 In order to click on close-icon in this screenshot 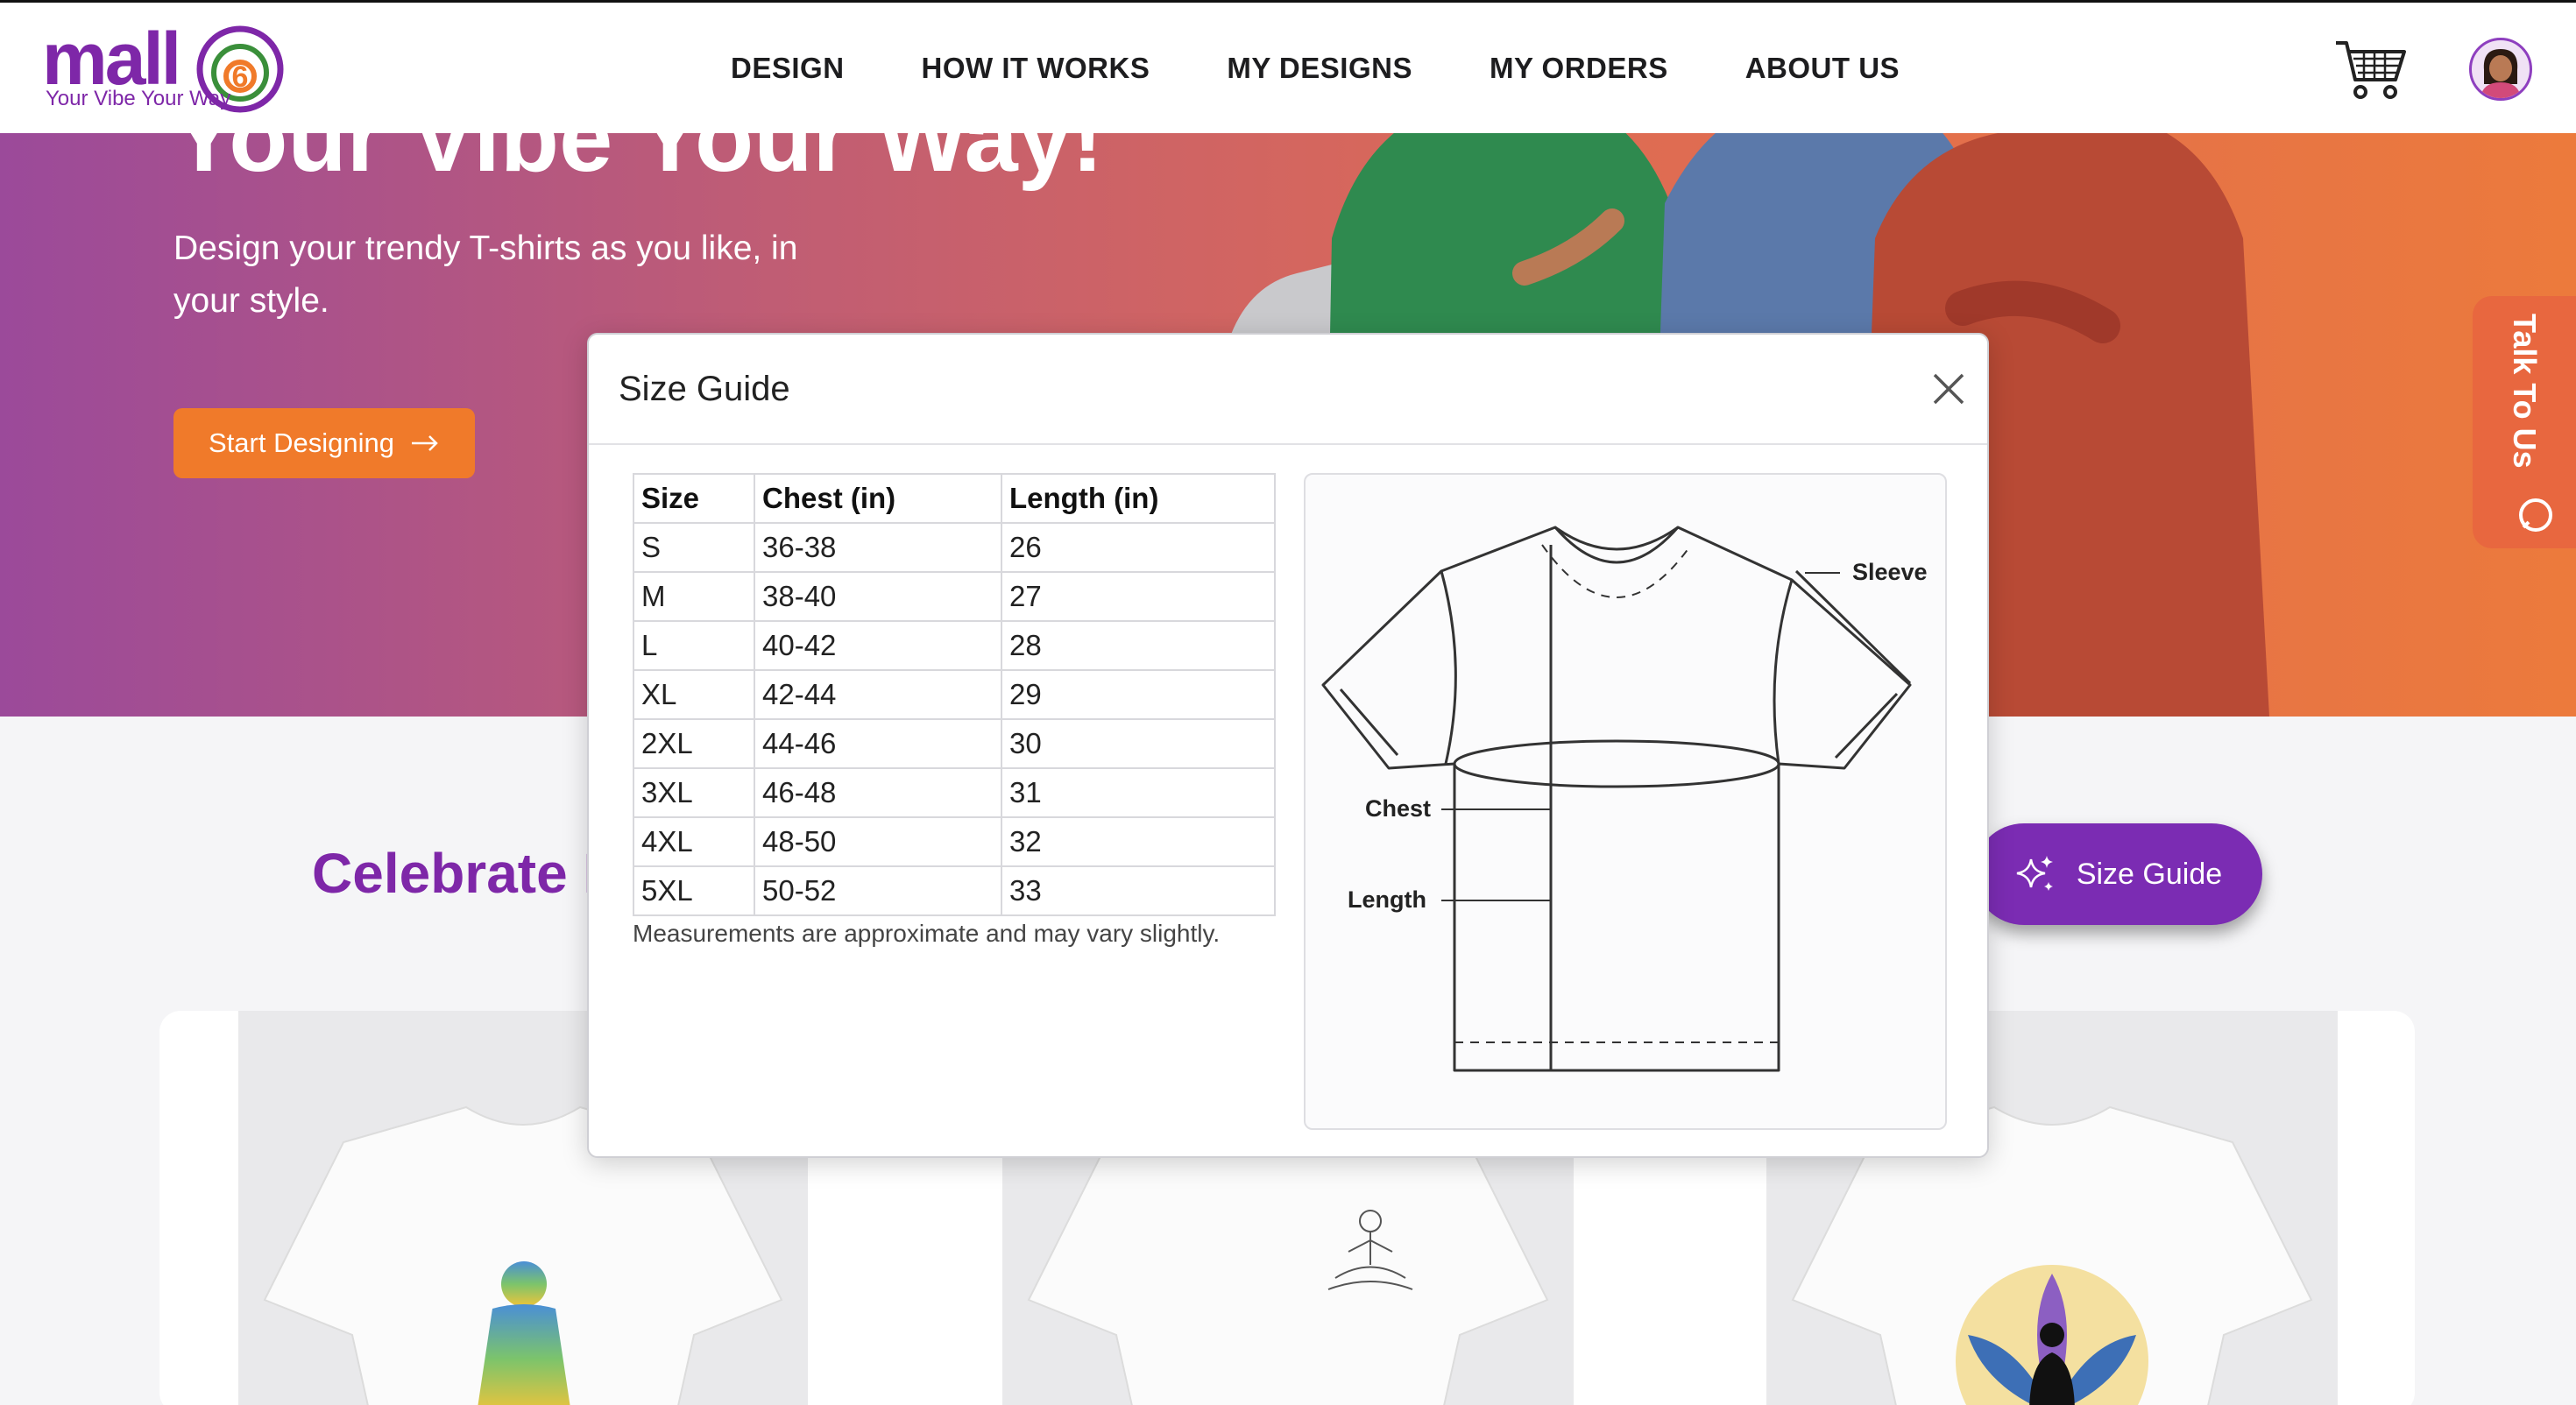, I will do `click(1948, 389)`.